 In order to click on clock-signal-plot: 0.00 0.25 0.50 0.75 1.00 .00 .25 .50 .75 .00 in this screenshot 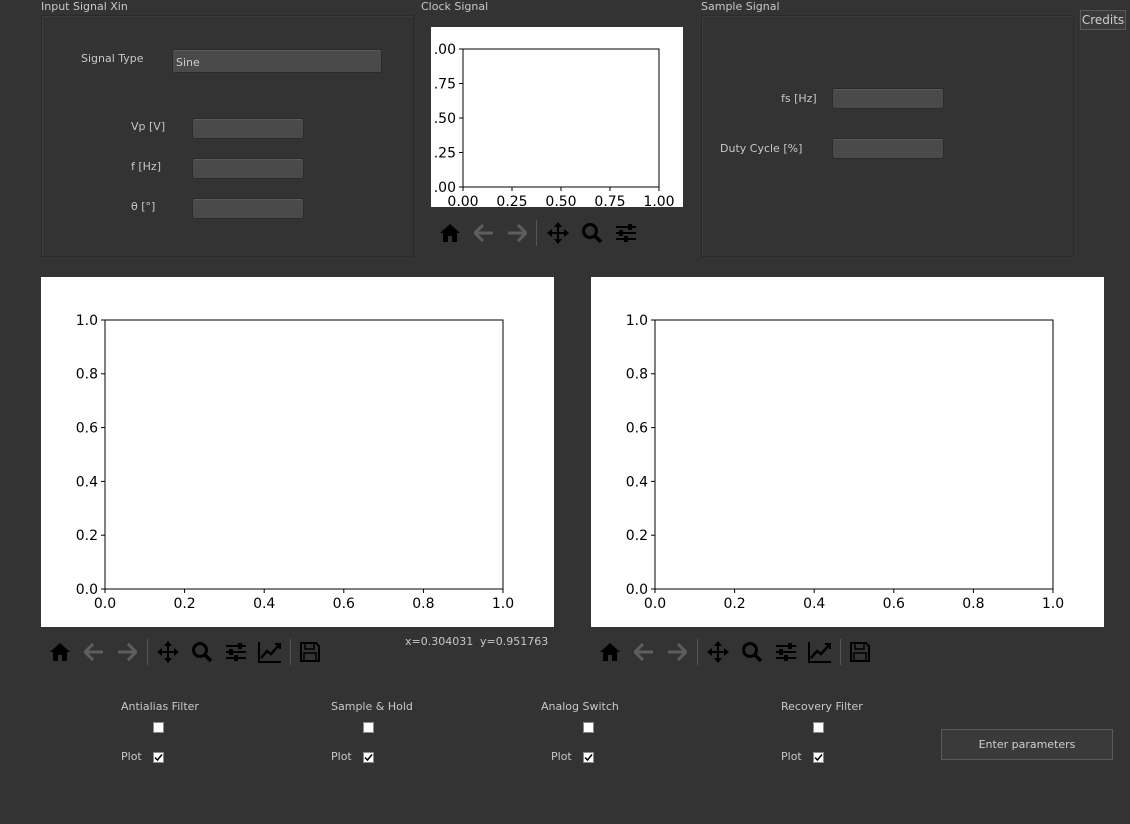, I will do `click(557, 117)`.